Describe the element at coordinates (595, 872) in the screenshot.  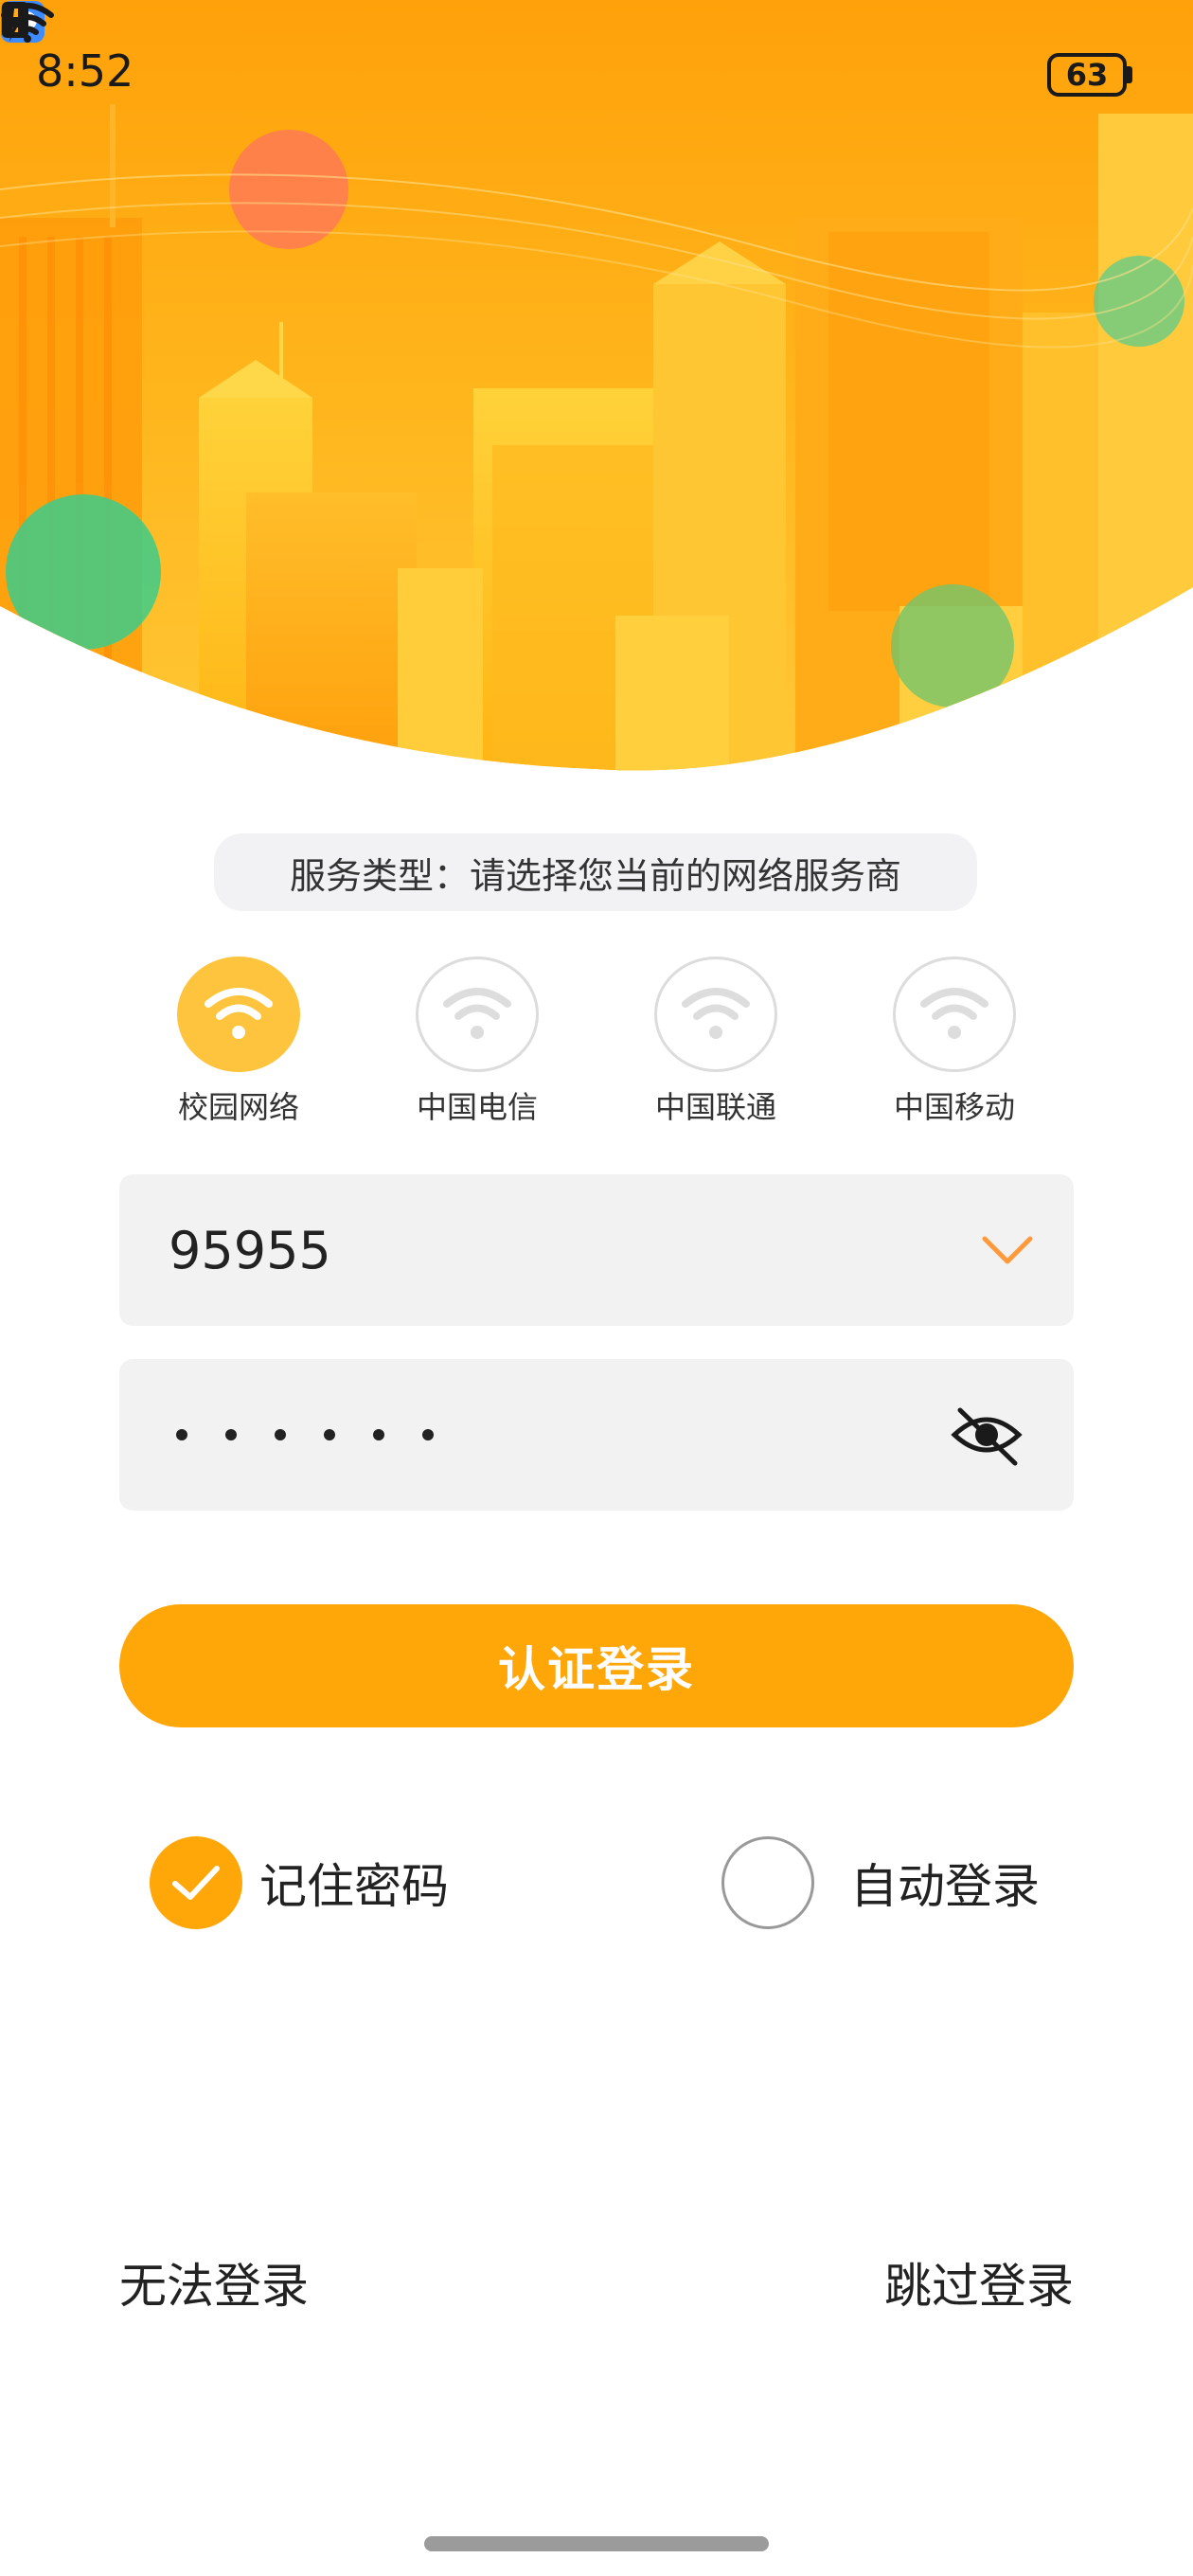
I see `service-type-hint: 服务类型：请选择您当前的网络服务商` at that location.